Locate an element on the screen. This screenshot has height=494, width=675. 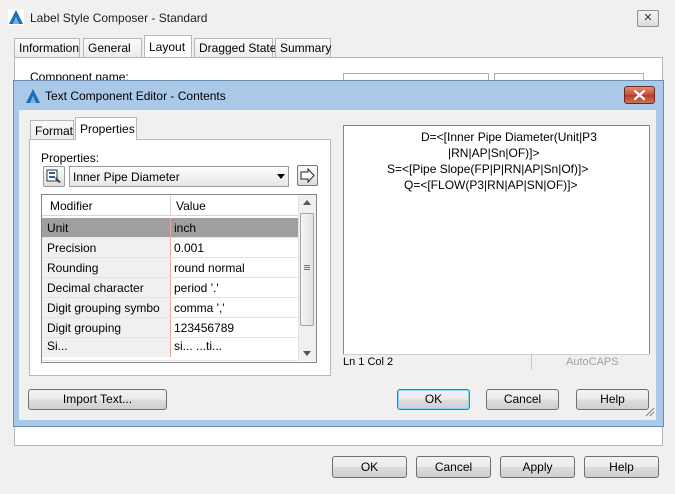
parent-close-button: ✕ is located at coordinates (648, 18).